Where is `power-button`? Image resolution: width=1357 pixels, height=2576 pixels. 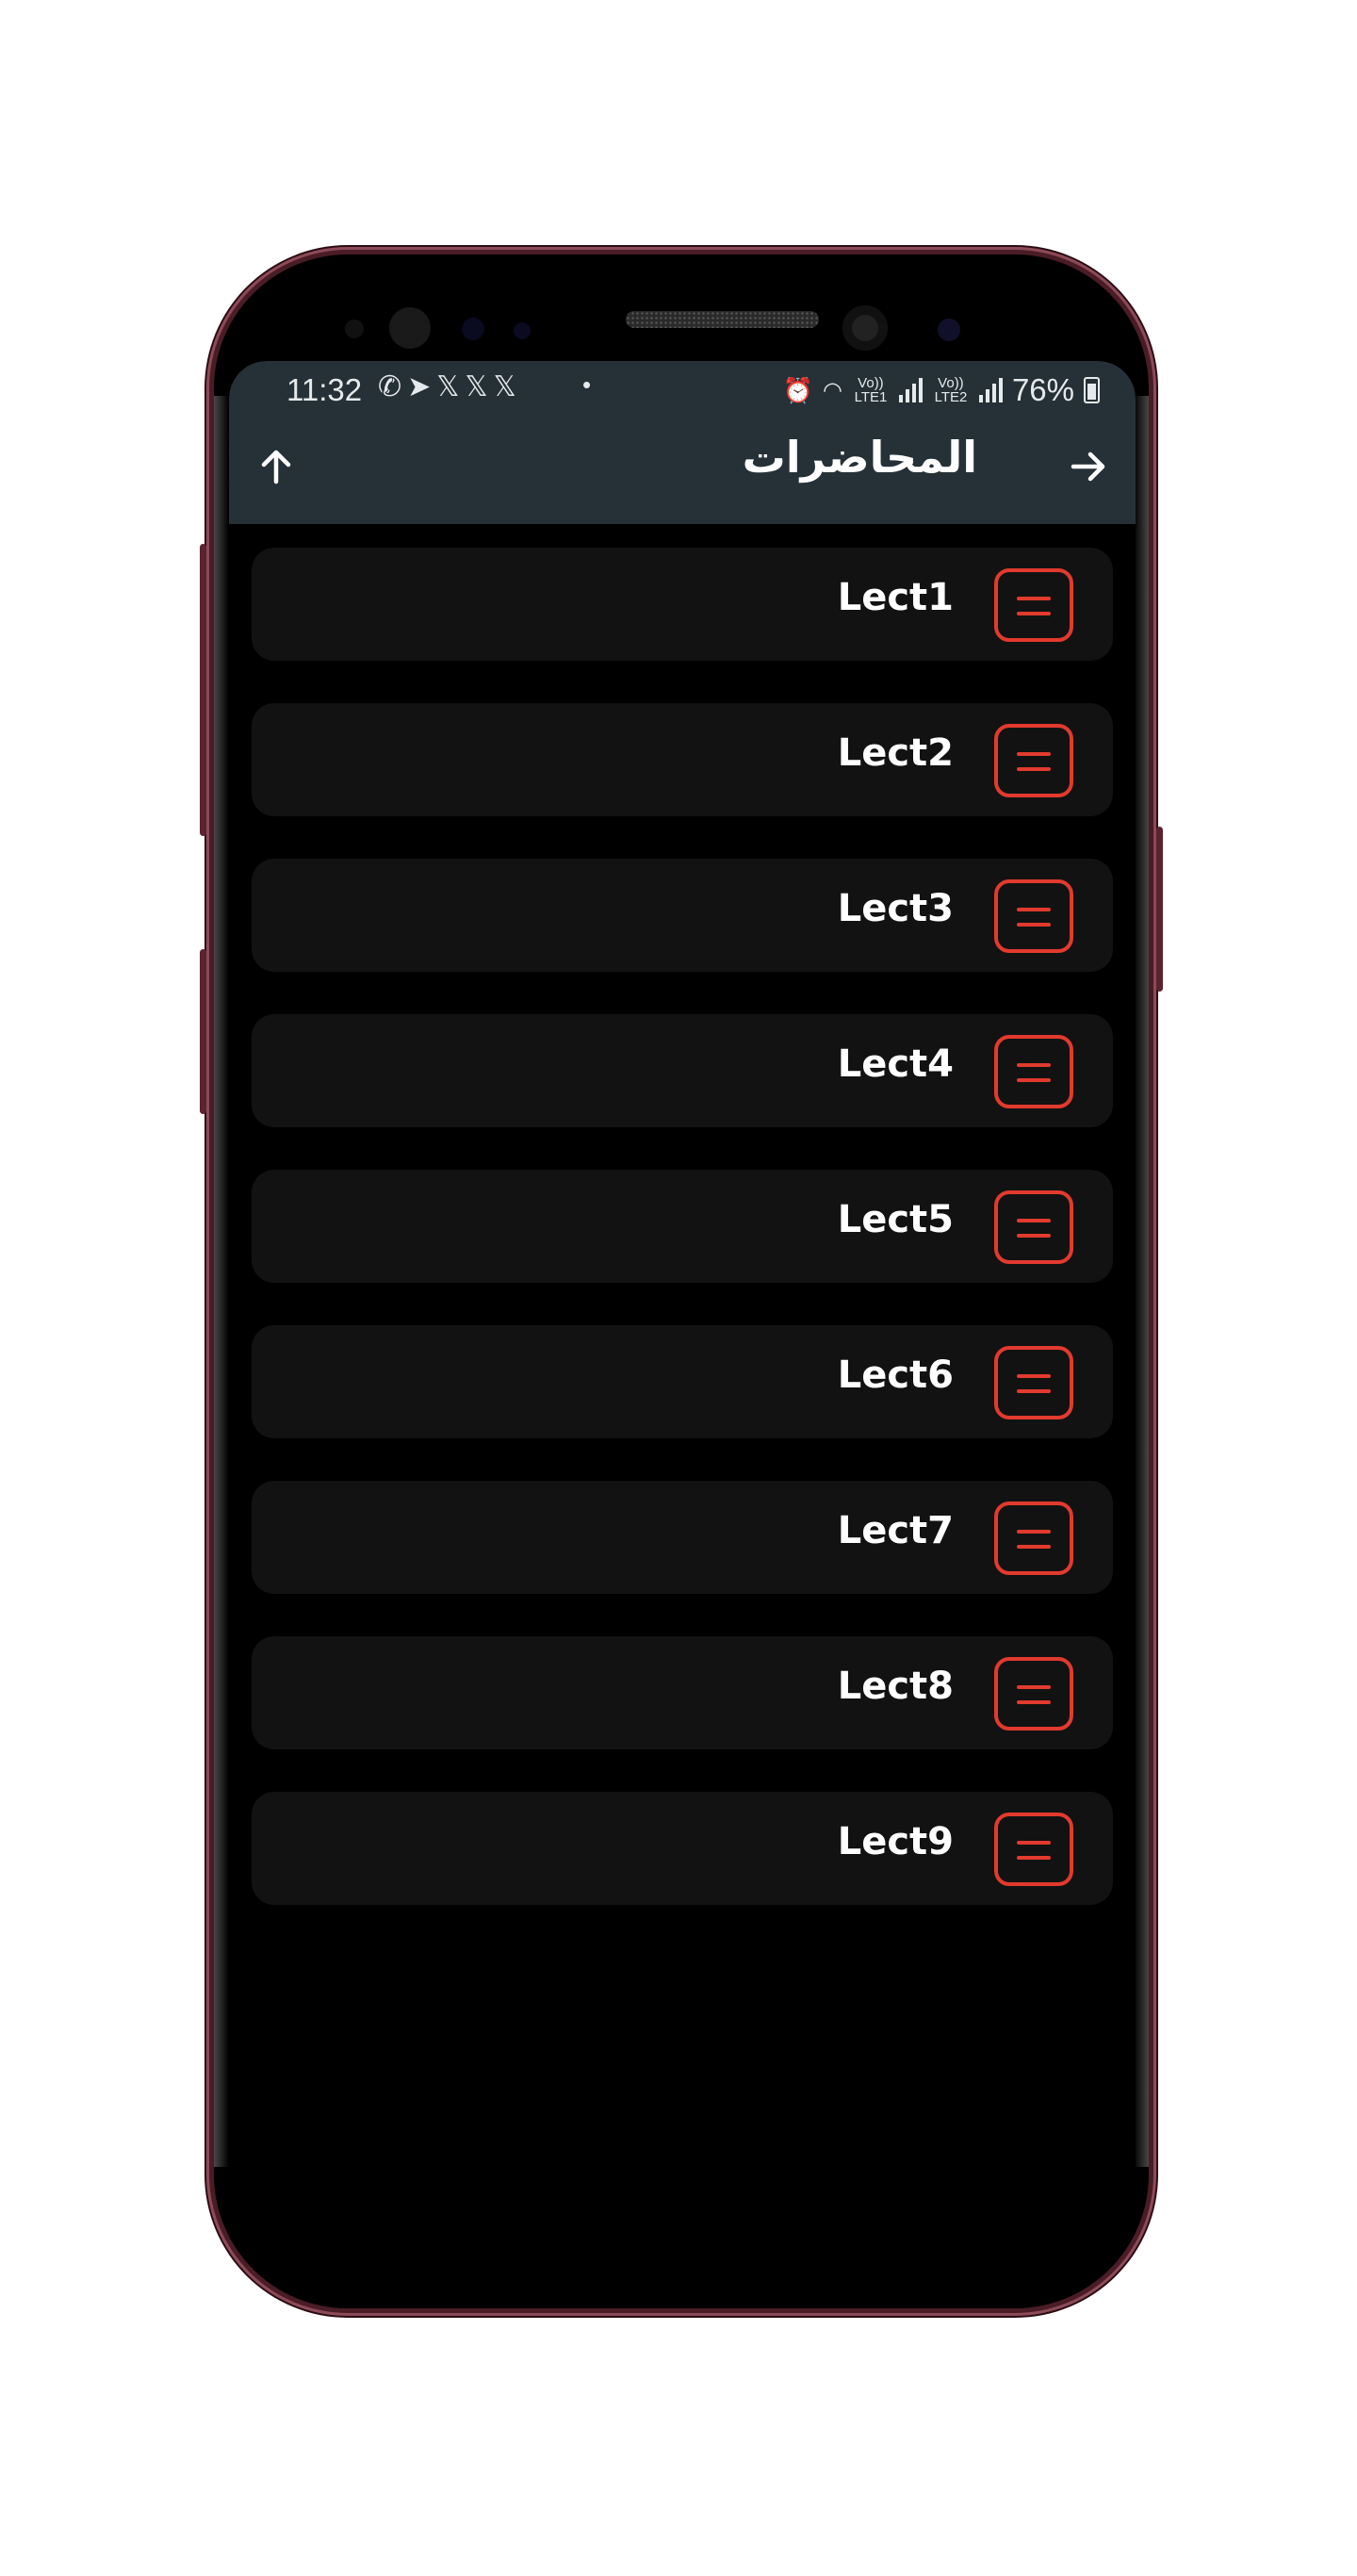
power-button is located at coordinates (1159, 909).